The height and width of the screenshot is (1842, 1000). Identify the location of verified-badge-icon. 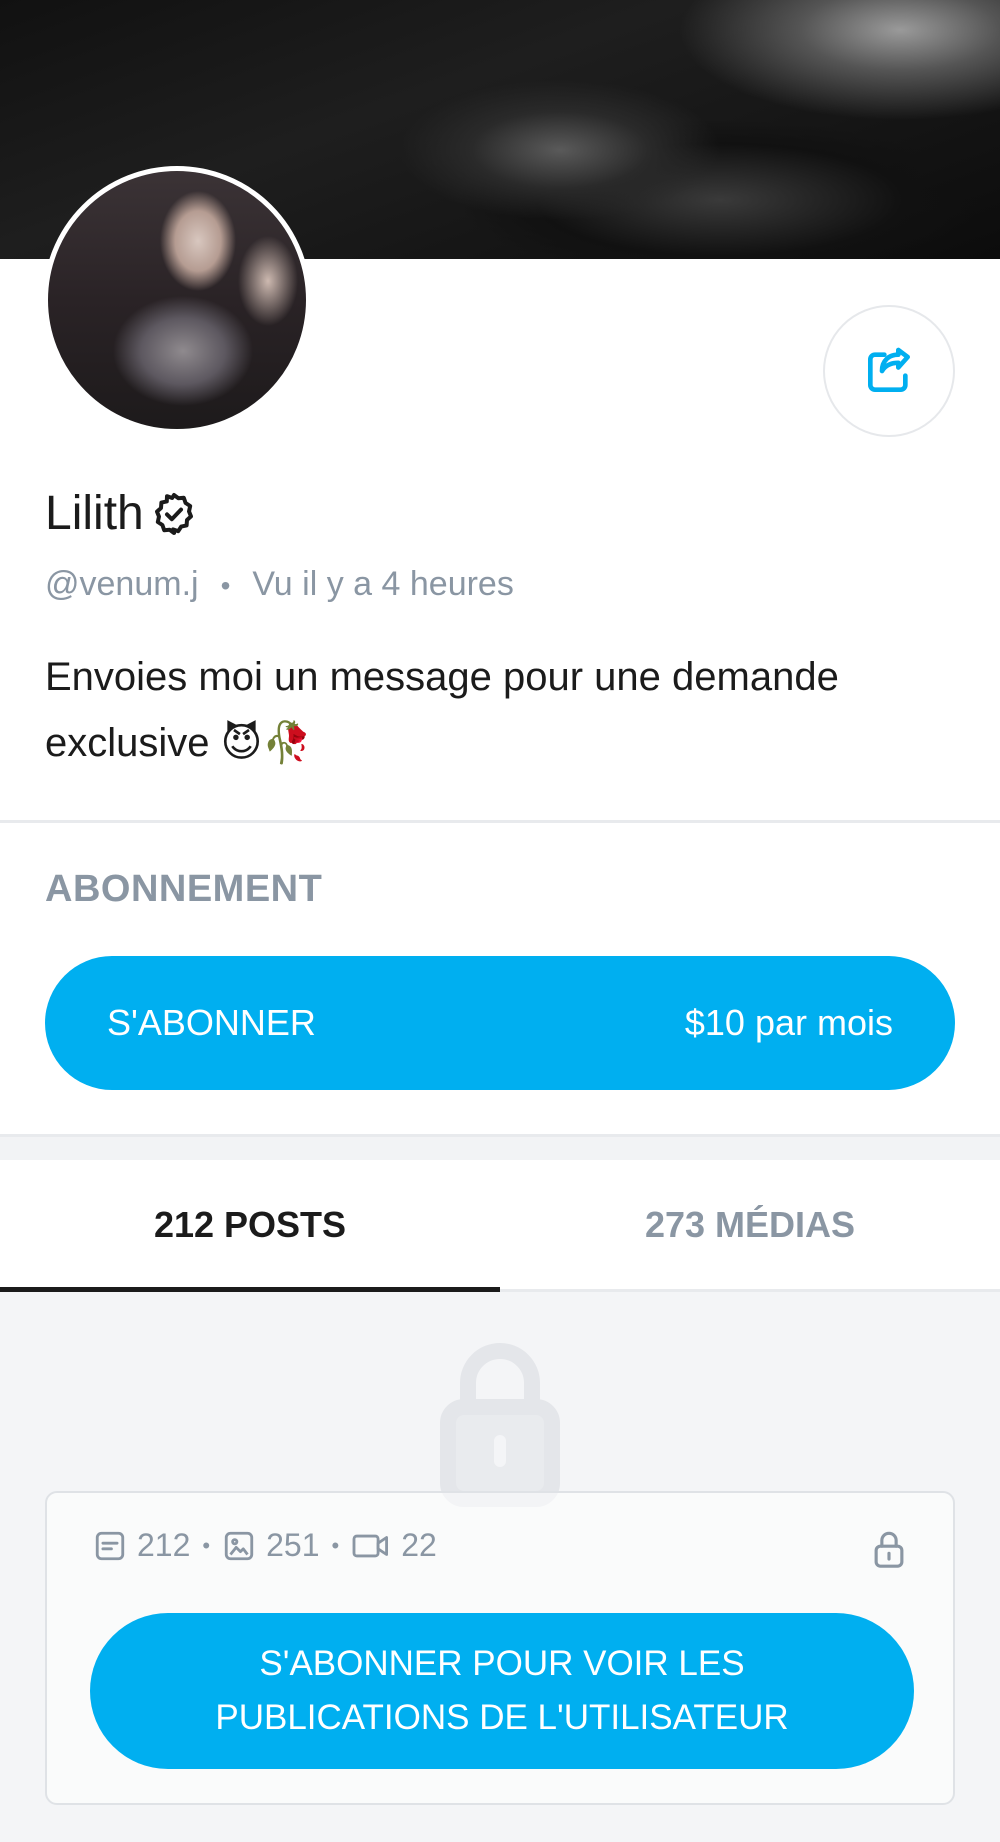
(173, 514).